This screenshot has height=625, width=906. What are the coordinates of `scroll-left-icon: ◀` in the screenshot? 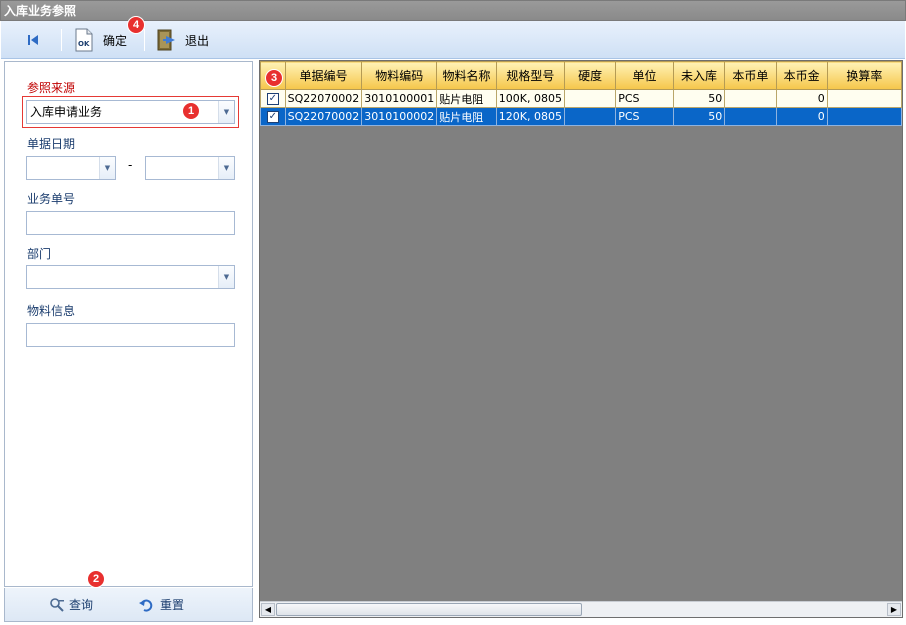 It's located at (268, 609).